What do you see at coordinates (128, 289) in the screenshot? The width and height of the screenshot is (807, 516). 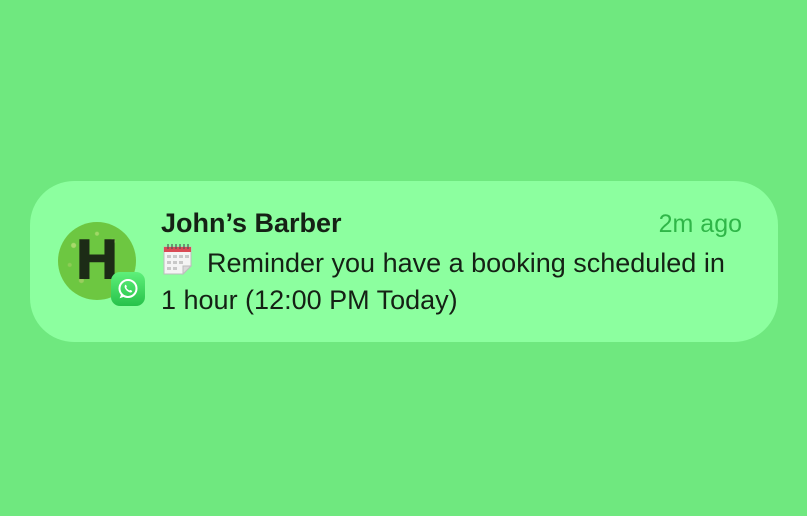 I see `whatsapp-icon` at bounding box center [128, 289].